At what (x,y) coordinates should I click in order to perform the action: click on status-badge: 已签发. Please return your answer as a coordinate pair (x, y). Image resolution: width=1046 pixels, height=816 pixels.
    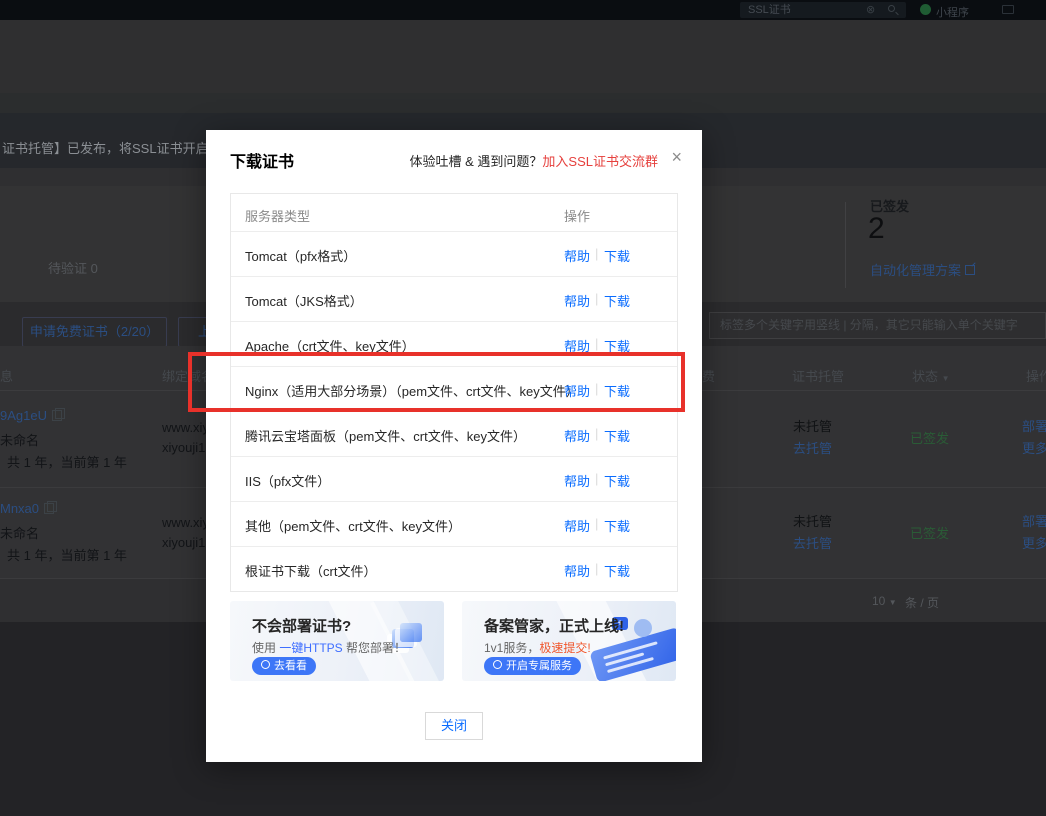
    Looking at the image, I should click on (930, 533).